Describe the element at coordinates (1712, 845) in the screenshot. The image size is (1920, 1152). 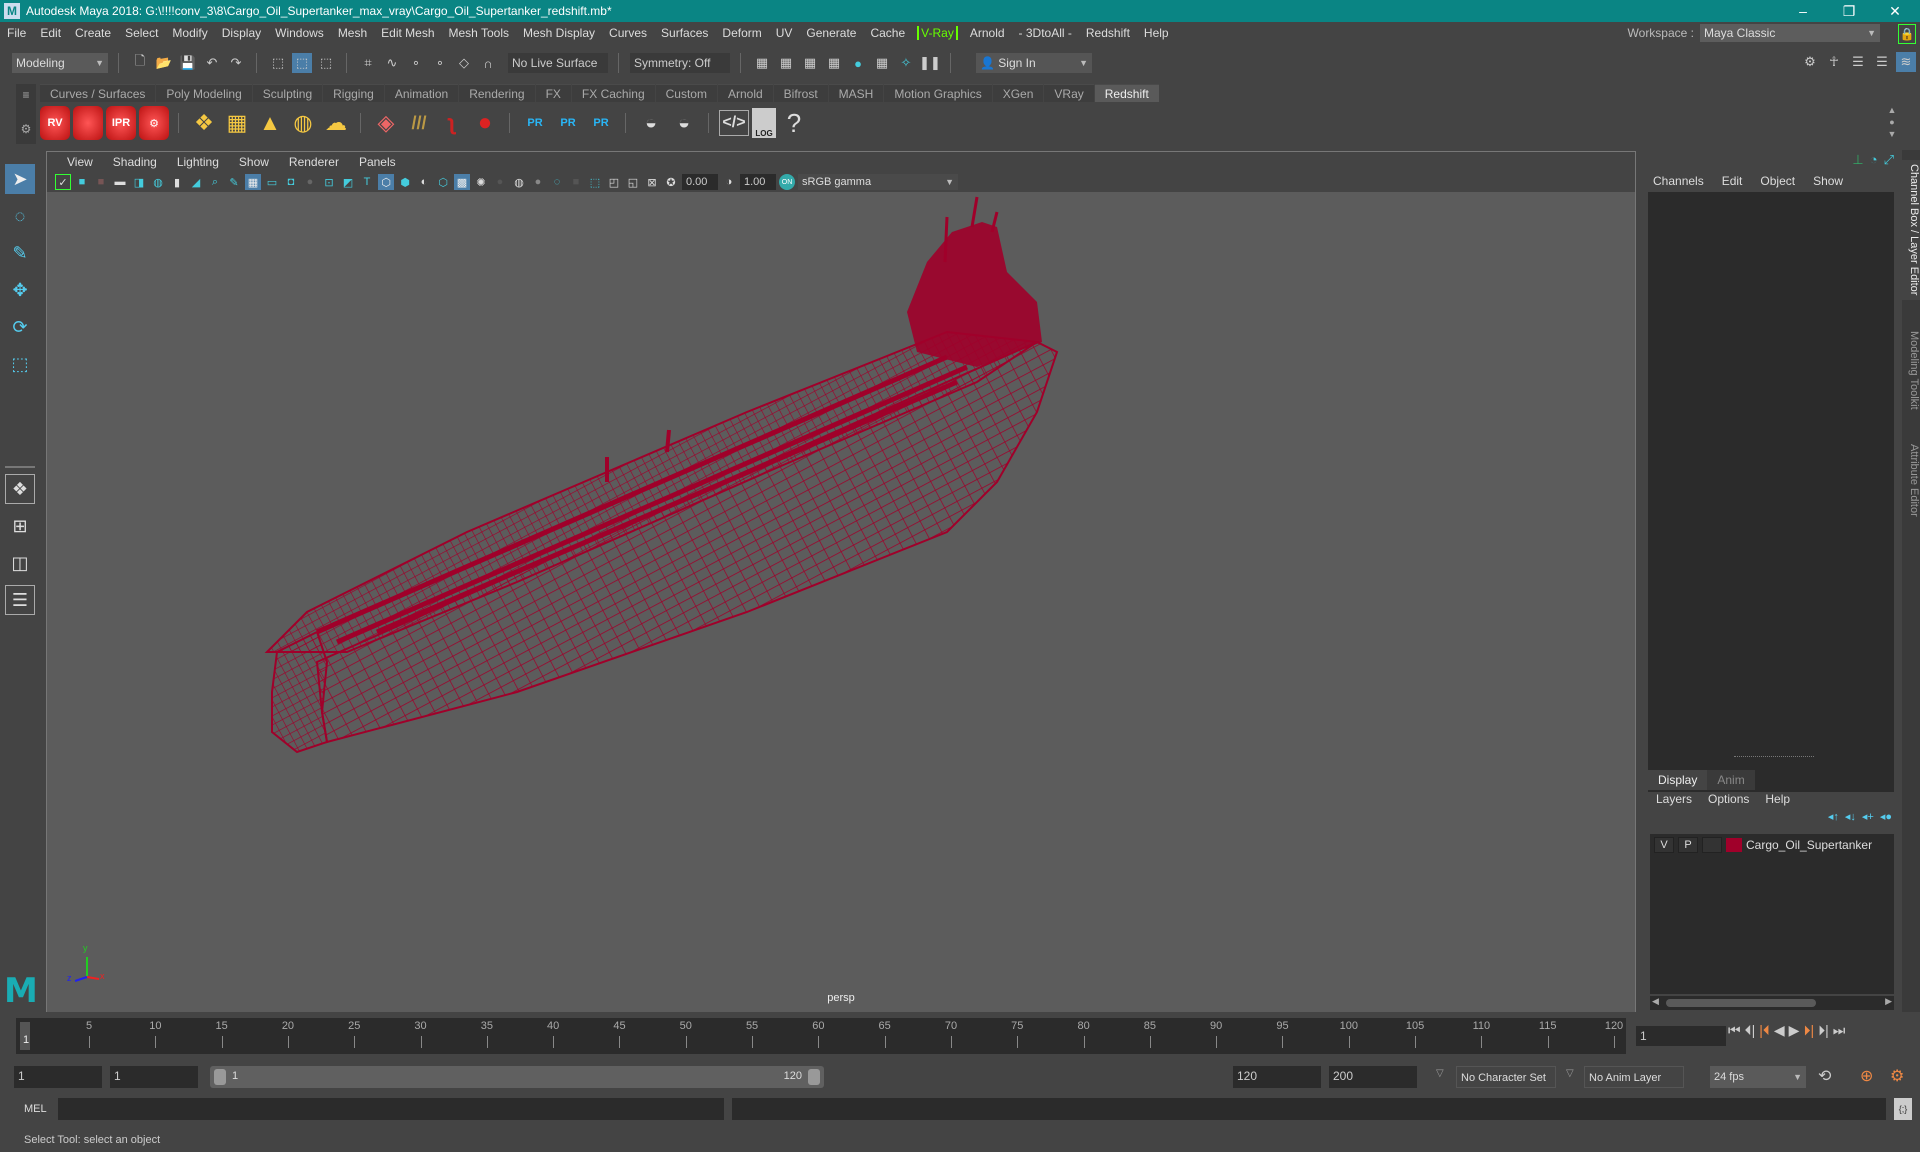
I see `layer-display-type-toggle` at that location.